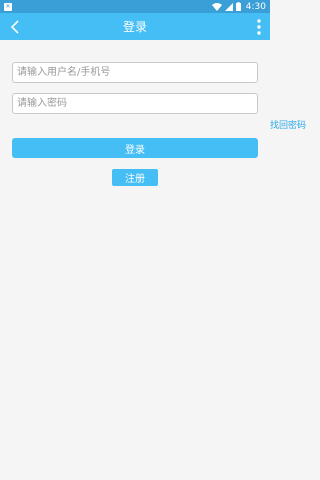 The height and width of the screenshot is (480, 320). What do you see at coordinates (135, 6) in the screenshot?
I see `status-bar: ✕ 4:30` at bounding box center [135, 6].